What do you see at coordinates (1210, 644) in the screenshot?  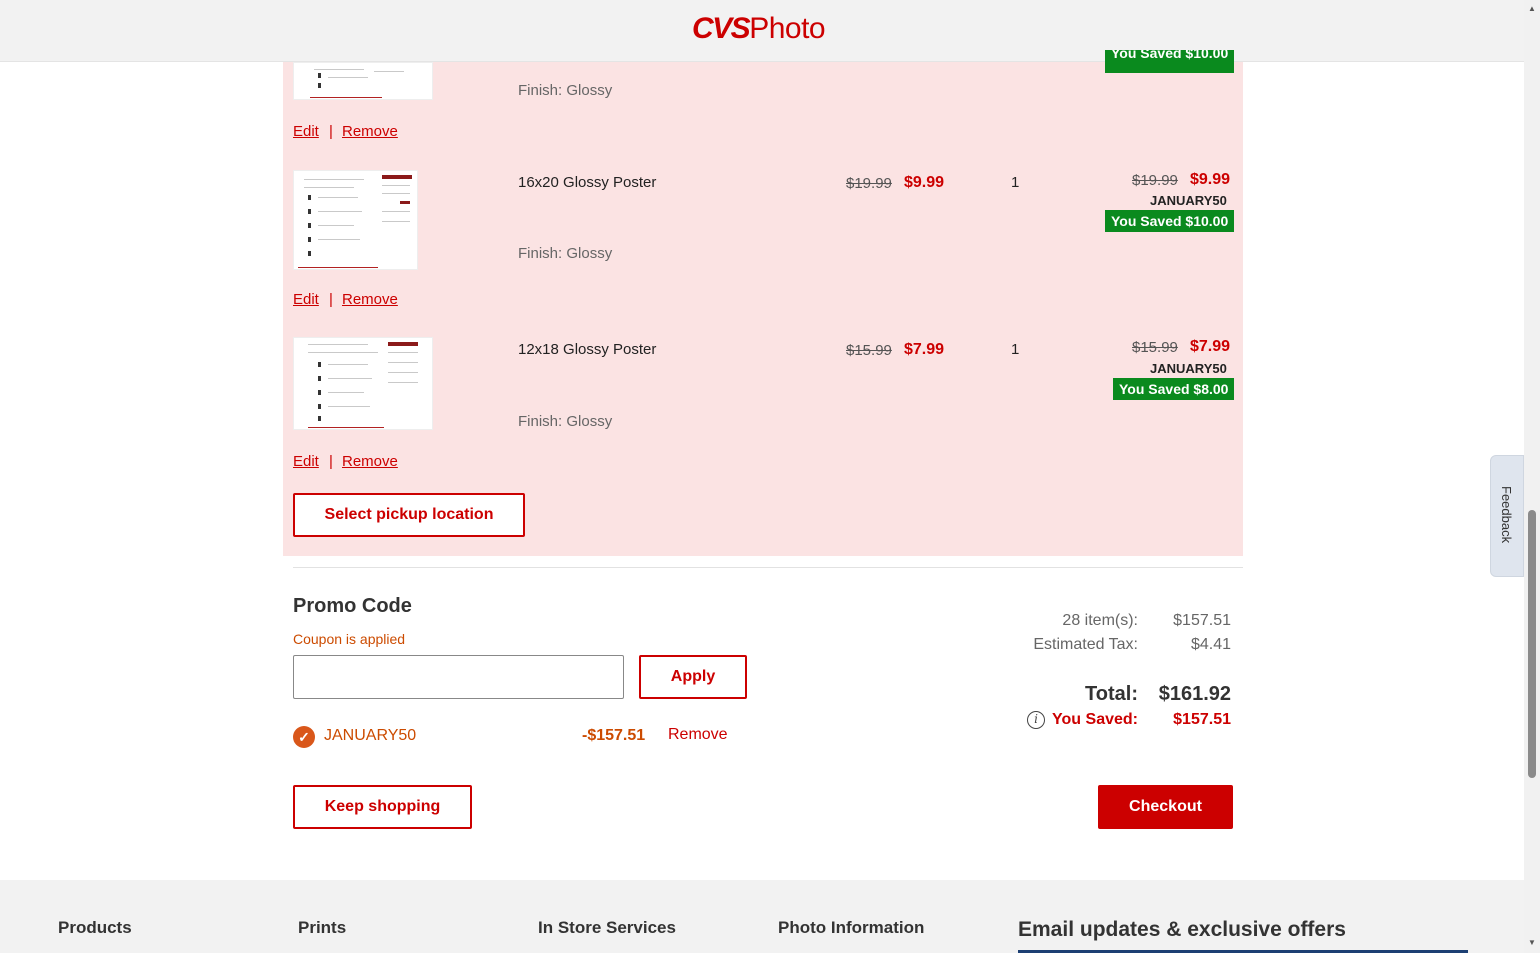 I see `estimated-tax-value: $4.41` at bounding box center [1210, 644].